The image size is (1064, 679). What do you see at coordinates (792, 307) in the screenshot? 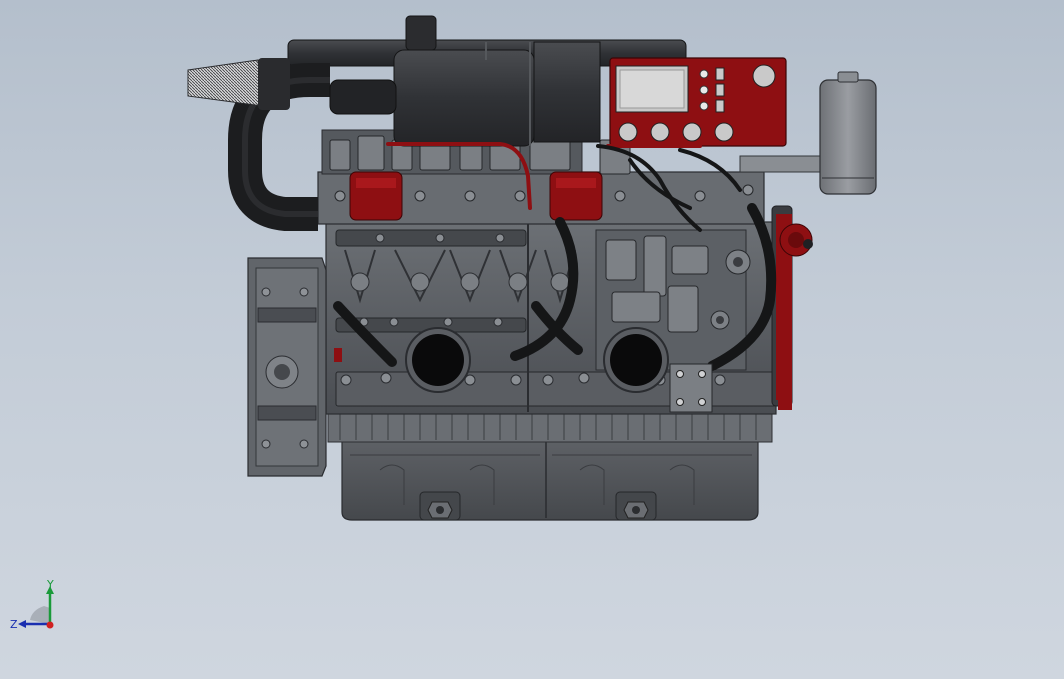
I see `crank-pulley` at bounding box center [792, 307].